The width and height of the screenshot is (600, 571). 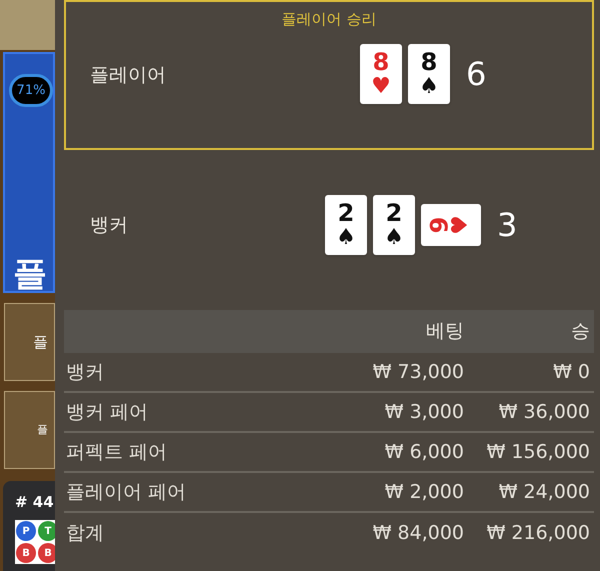 I want to click on table-cell-text: 뱅커, so click(x=85, y=372).